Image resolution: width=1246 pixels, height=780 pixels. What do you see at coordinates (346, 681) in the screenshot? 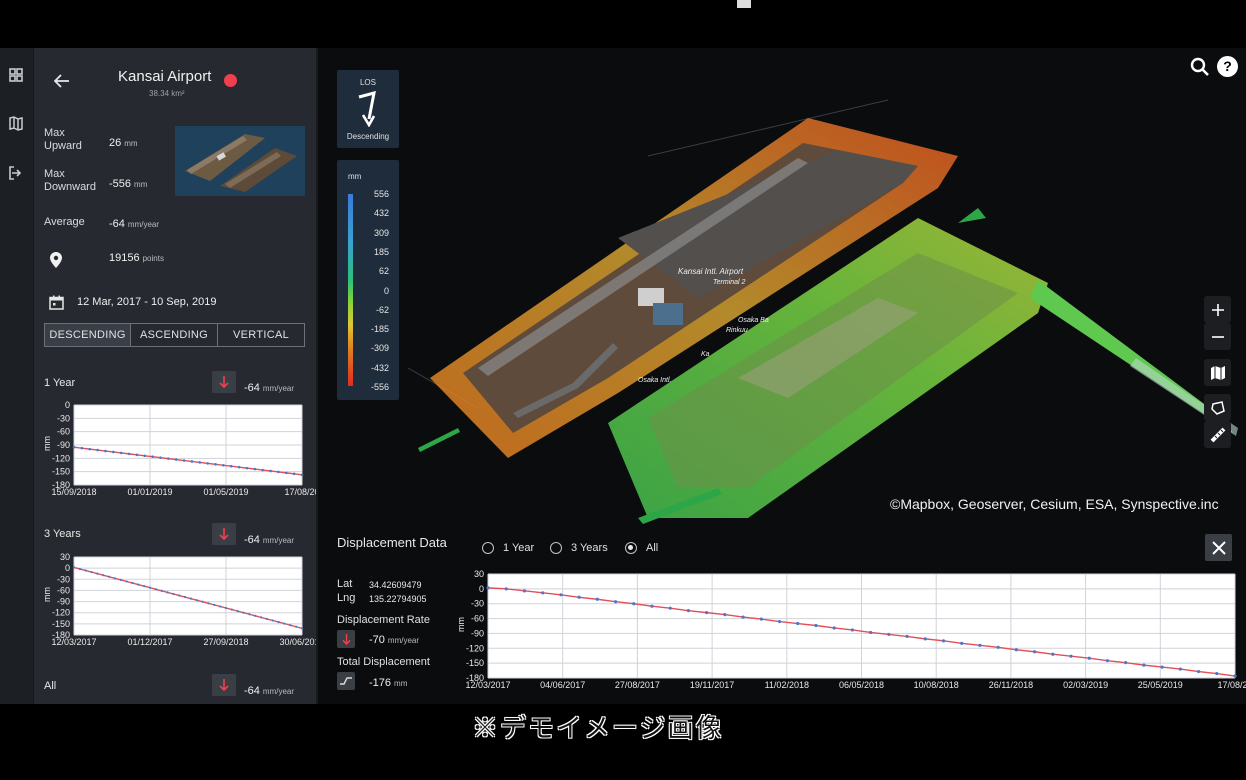
I see `total-trend-button` at bounding box center [346, 681].